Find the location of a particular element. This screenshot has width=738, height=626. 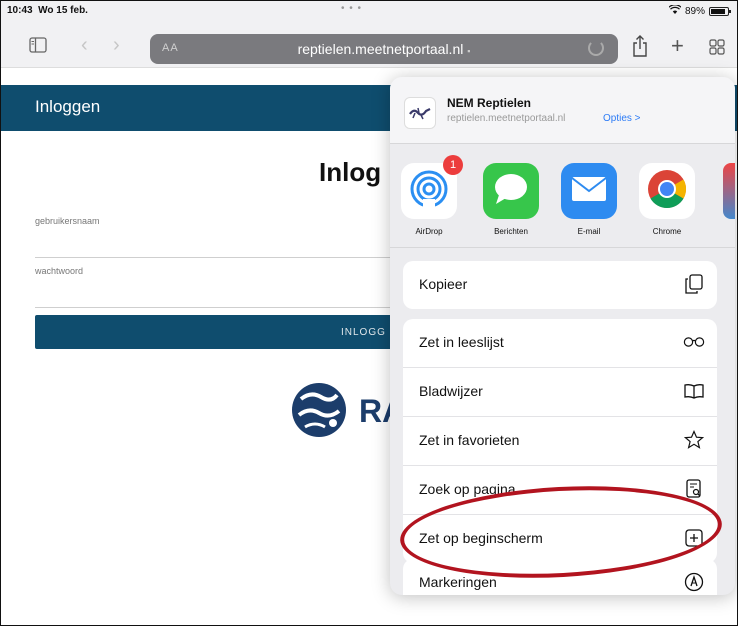

battery-percent: 89% is located at coordinates (694, 11).